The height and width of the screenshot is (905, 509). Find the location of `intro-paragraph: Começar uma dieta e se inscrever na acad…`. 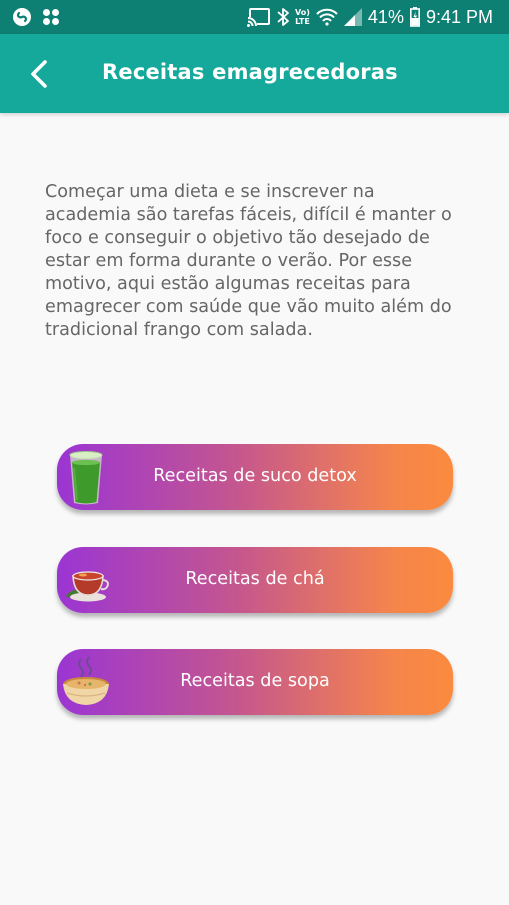

intro-paragraph: Começar uma dieta e se inscrever na acad… is located at coordinates (248, 261).